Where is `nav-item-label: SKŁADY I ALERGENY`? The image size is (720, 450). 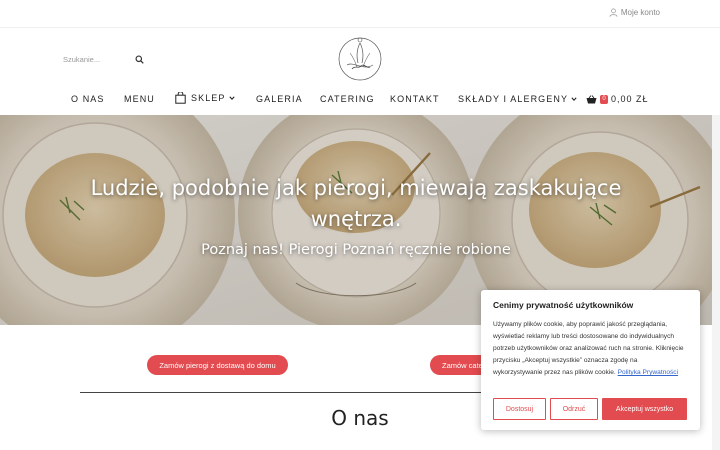 nav-item-label: SKŁADY I ALERGENY is located at coordinates (513, 99).